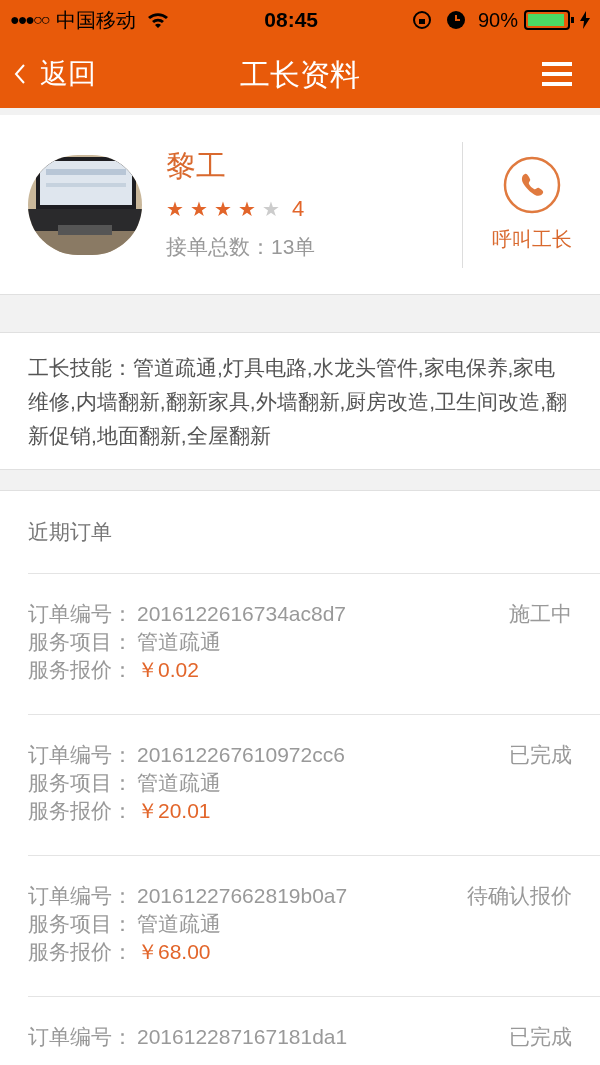 The height and width of the screenshot is (1065, 600). I want to click on call-button: 呼叫工长, so click(531, 204).